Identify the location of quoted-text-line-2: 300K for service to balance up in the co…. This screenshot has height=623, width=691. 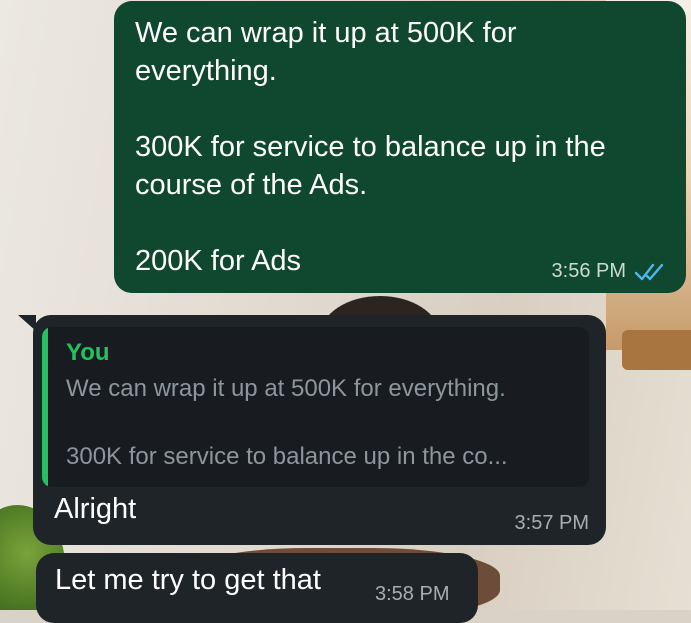
(287, 456).